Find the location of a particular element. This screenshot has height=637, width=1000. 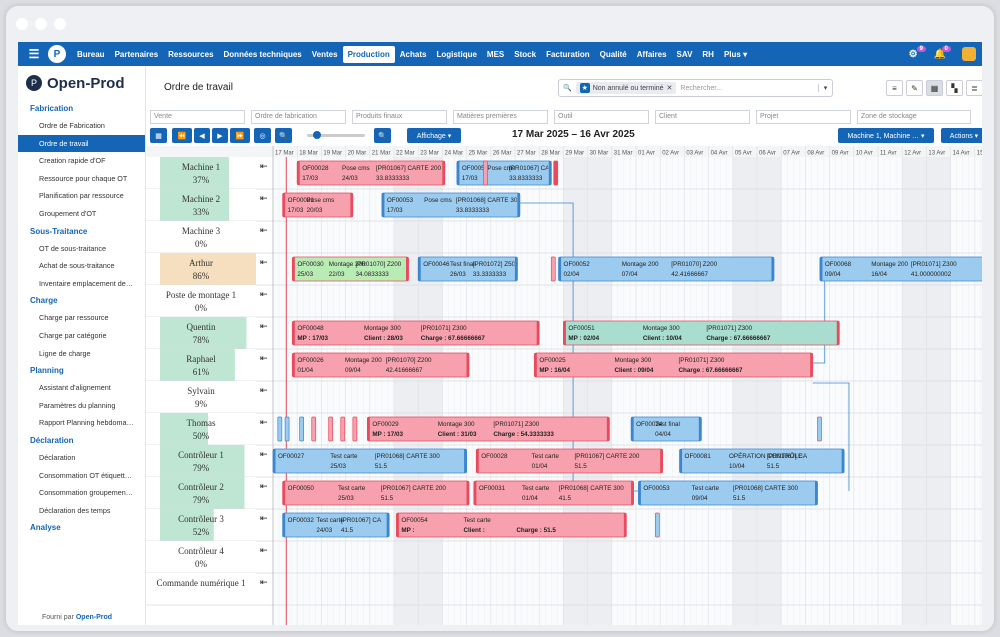

sidebar-item-ressource-pour-chaque-ot: Ressource pour chaque OT is located at coordinates (81, 179).